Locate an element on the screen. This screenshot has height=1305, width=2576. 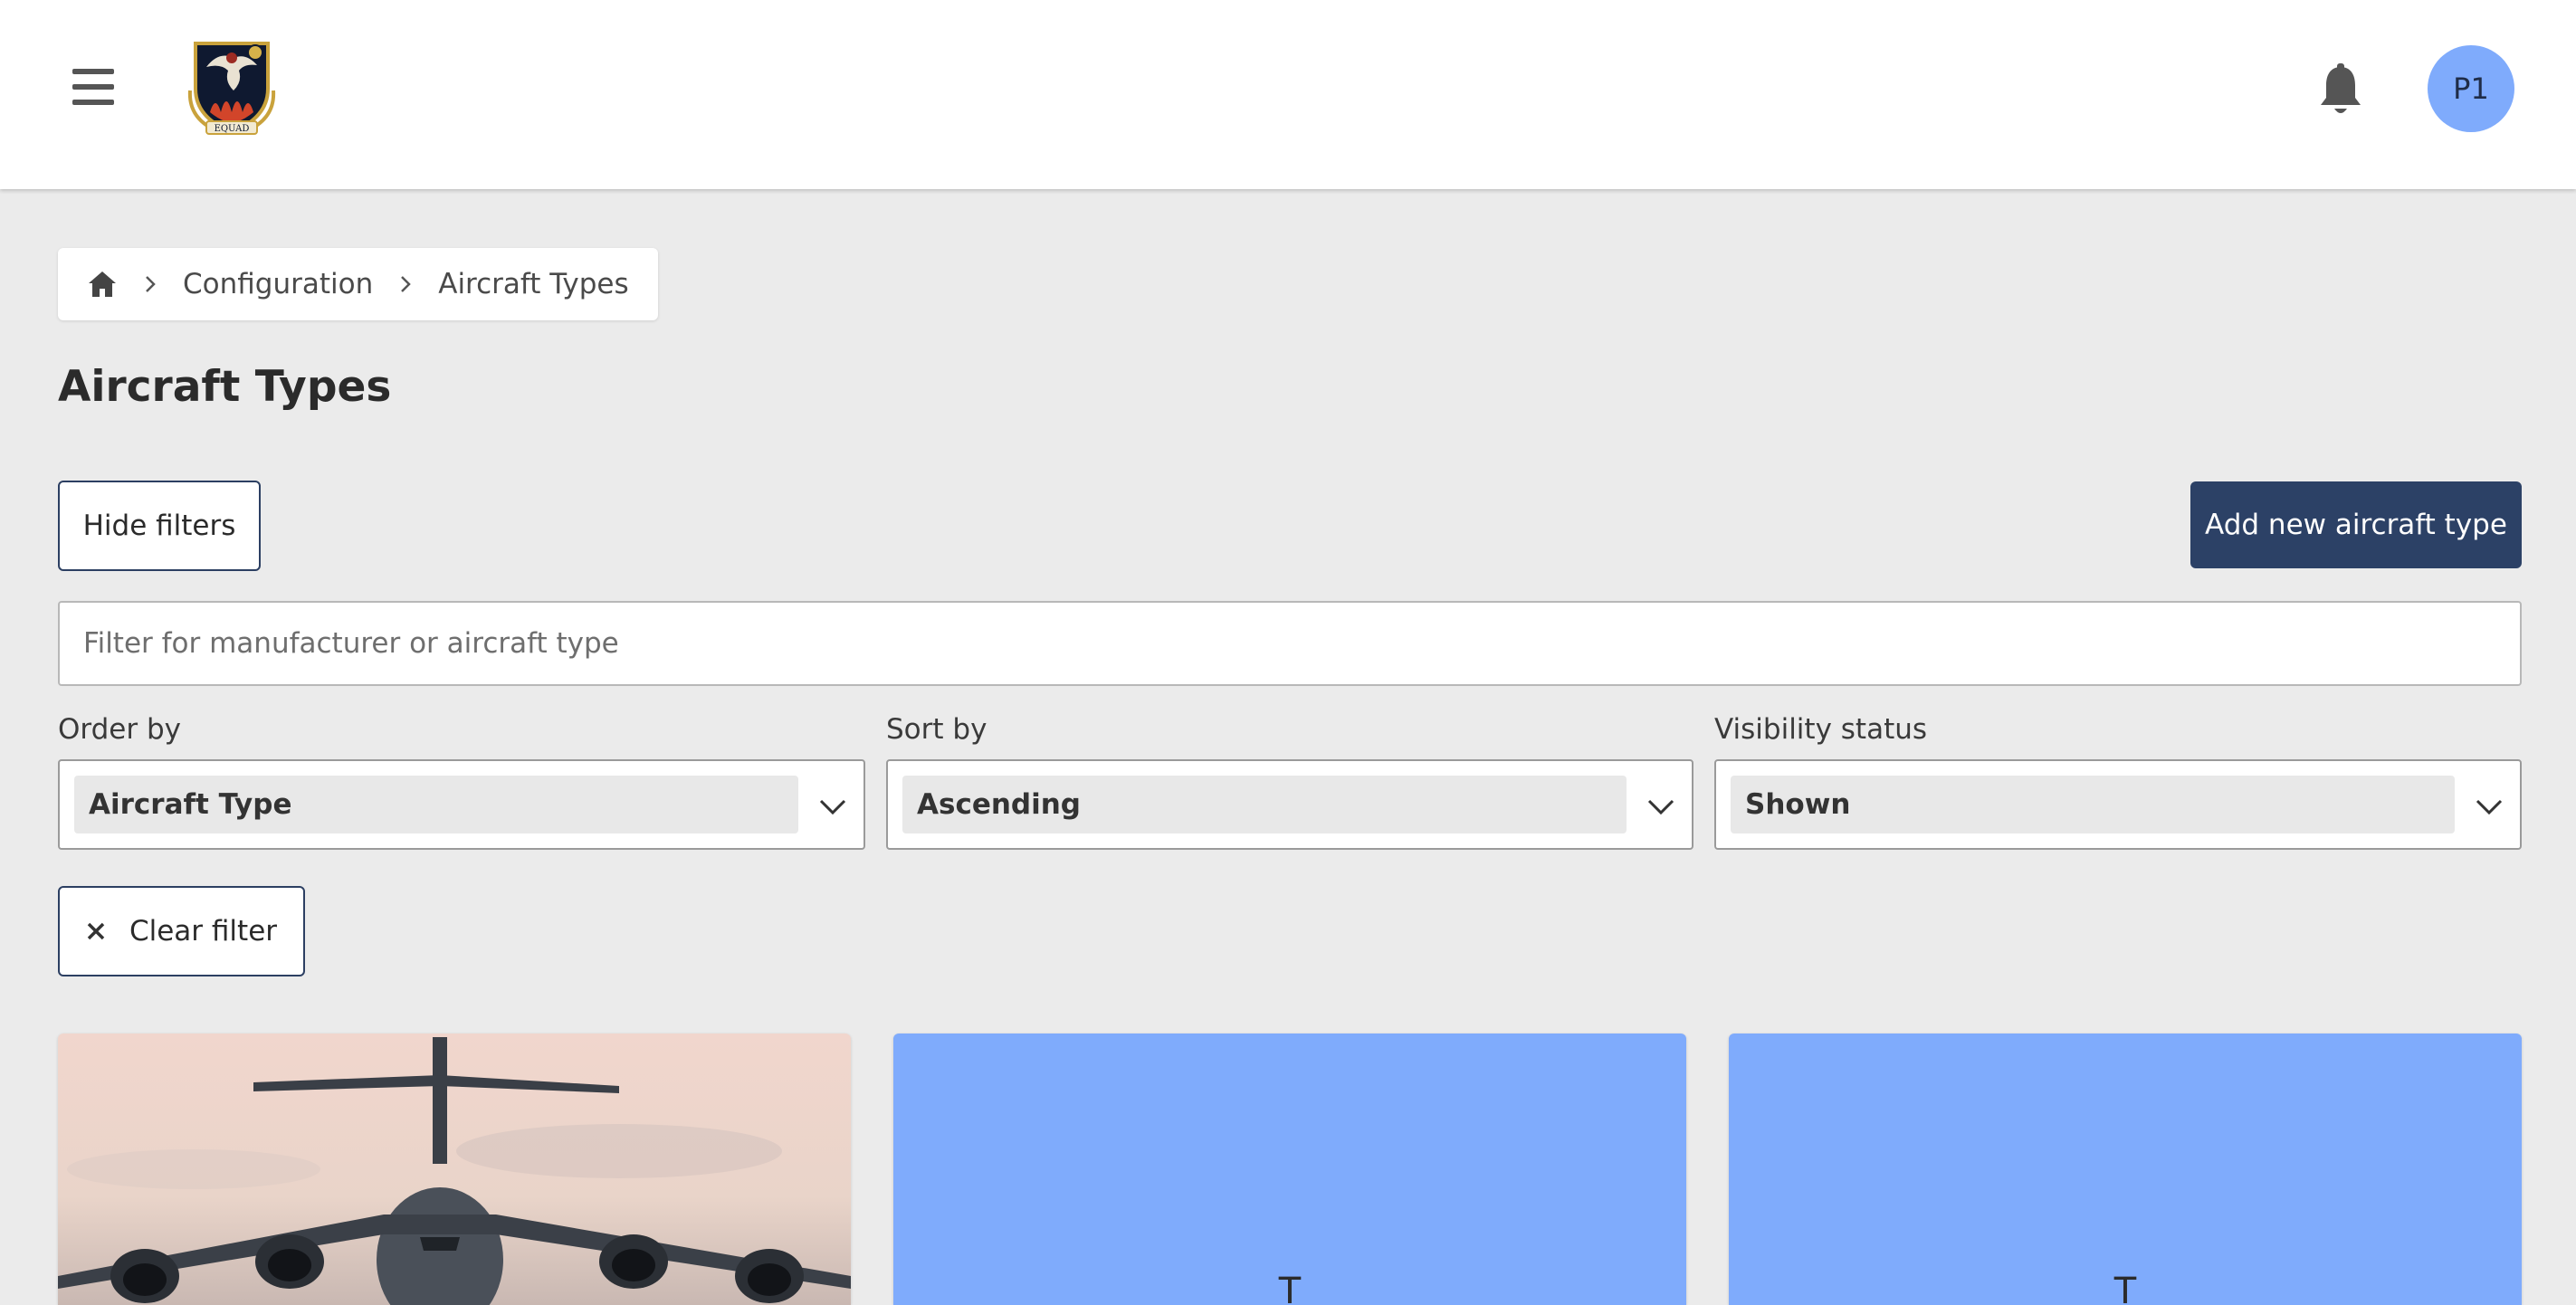
user-avatar: P1 is located at coordinates (2471, 89).